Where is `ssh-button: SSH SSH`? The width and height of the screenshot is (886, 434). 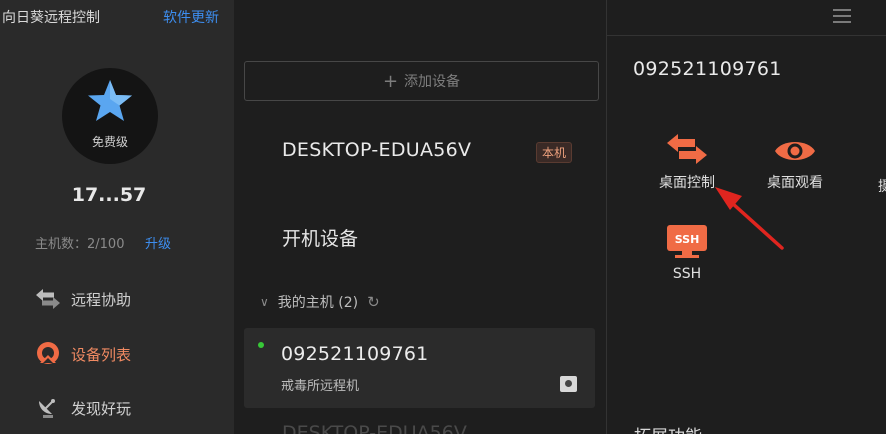 ssh-button: SSH SSH is located at coordinates (687, 251).